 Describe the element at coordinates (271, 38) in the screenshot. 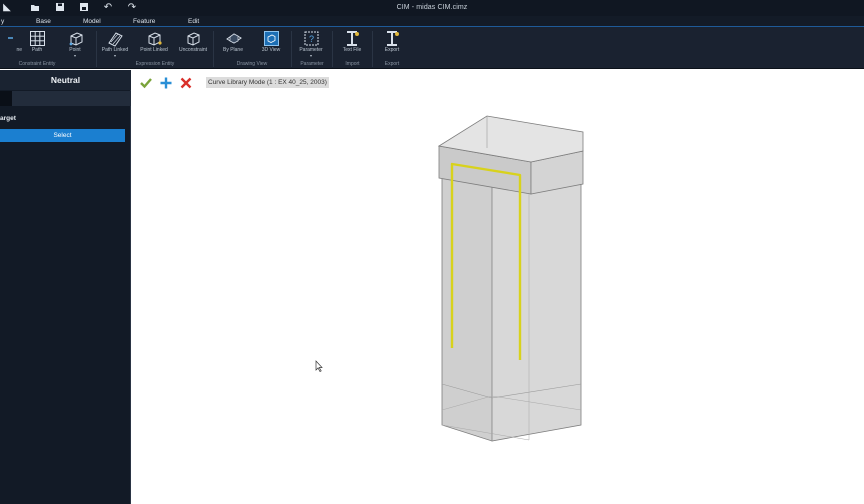

I see `3d-view-icon` at that location.